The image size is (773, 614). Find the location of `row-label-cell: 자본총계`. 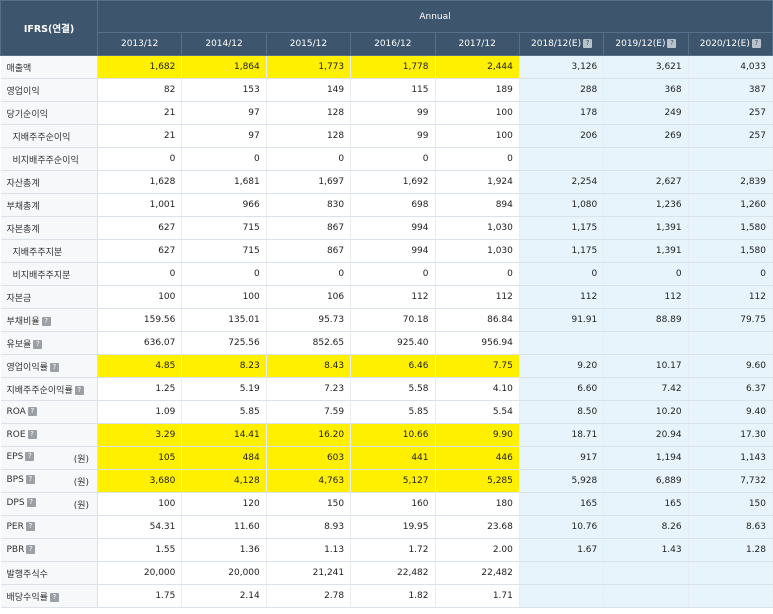

row-label-cell: 자본총계 is located at coordinates (49, 228).